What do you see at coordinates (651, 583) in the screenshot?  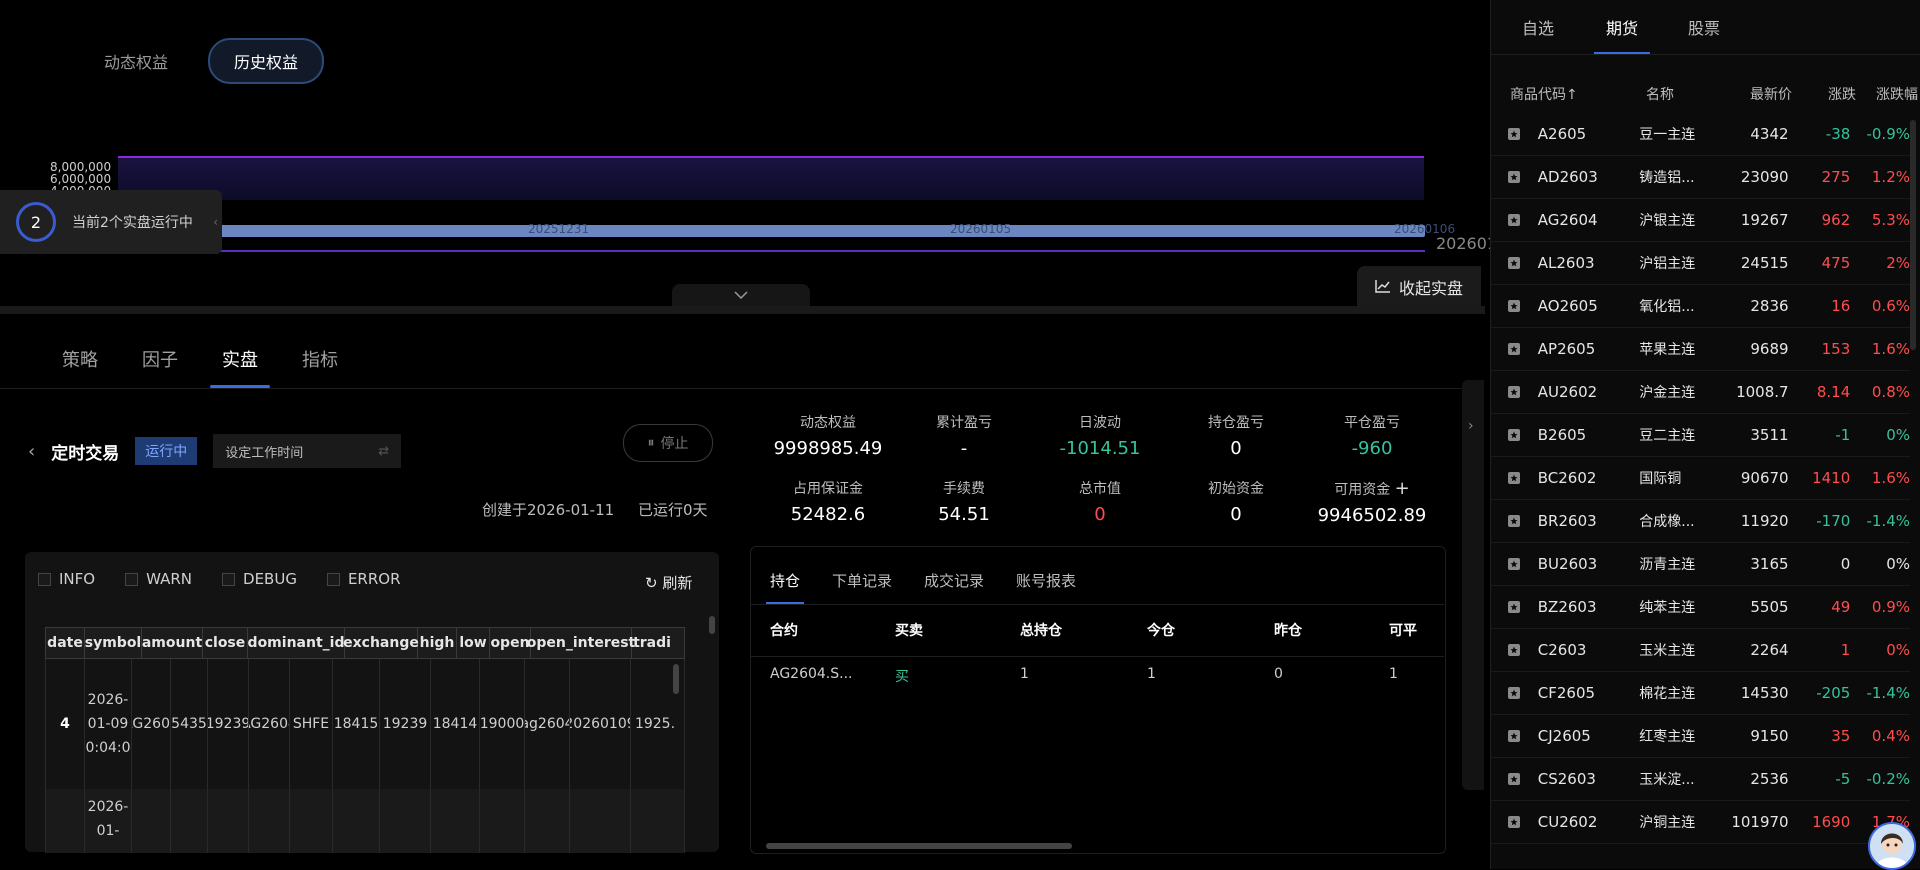 I see `refresh-icon: ↻` at bounding box center [651, 583].